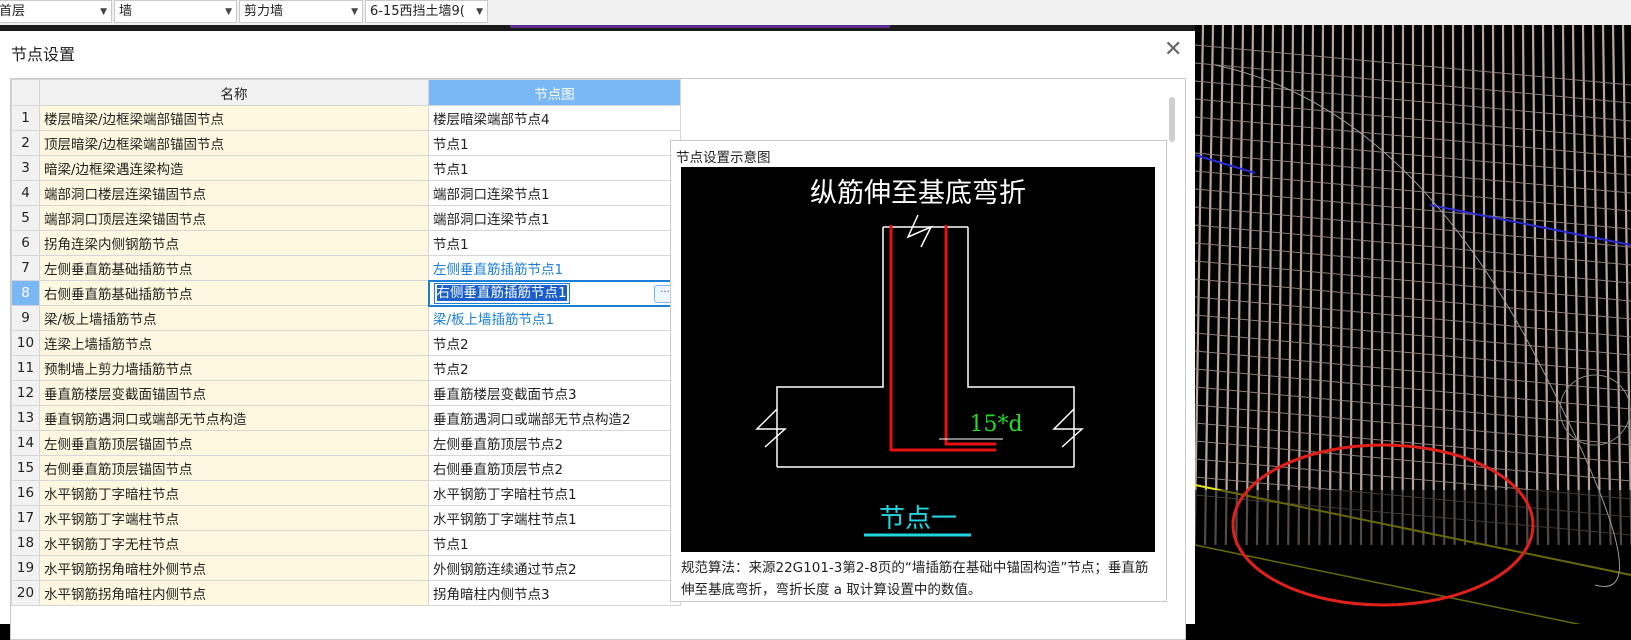 This screenshot has height=640, width=1631. Describe the element at coordinates (555, 593) in the screenshot. I see `node-diagram-cell: 拐角暗柱内侧节点3` at that location.